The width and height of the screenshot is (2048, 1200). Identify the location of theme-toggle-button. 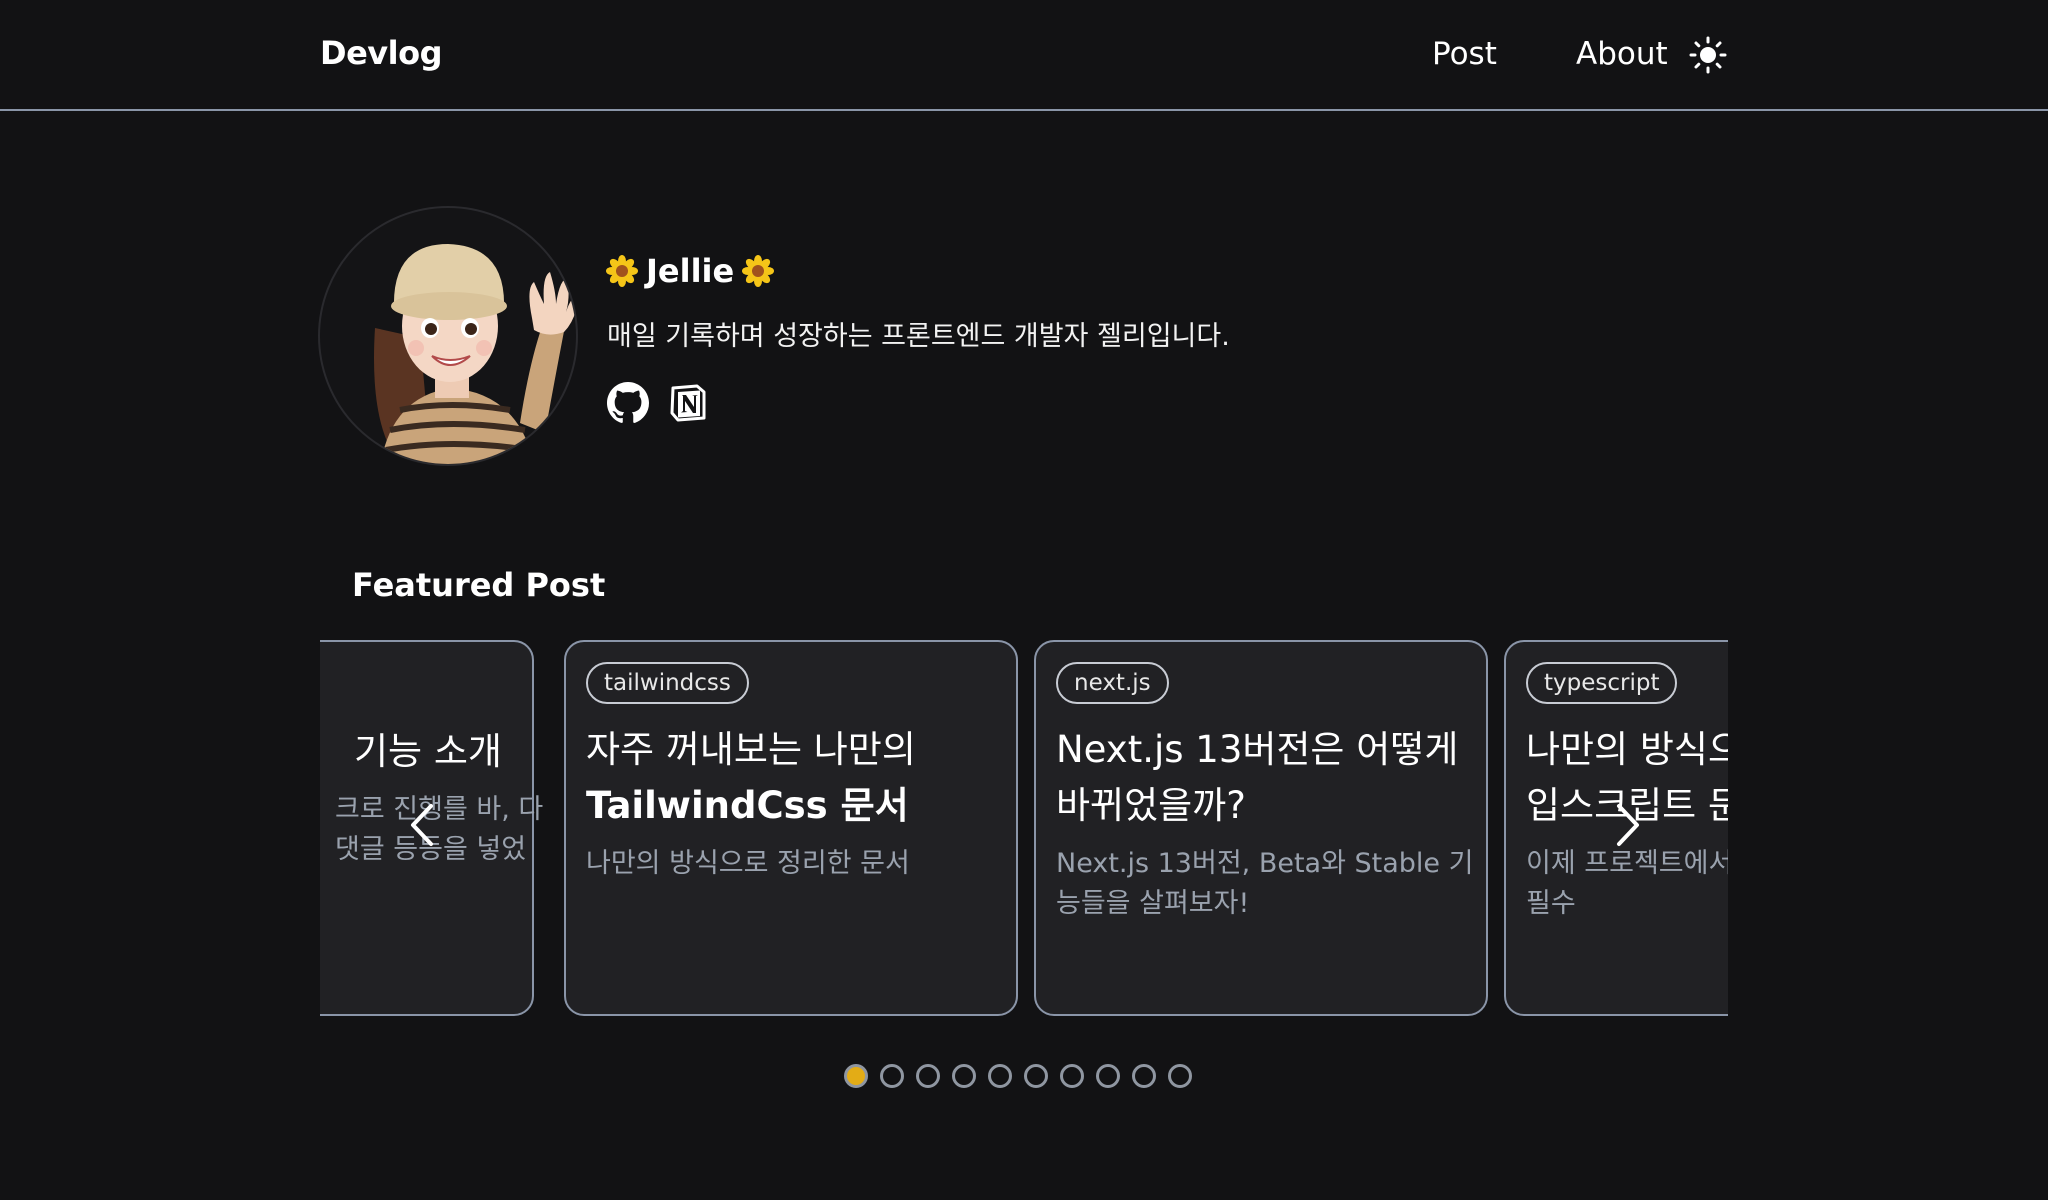
(1708, 55).